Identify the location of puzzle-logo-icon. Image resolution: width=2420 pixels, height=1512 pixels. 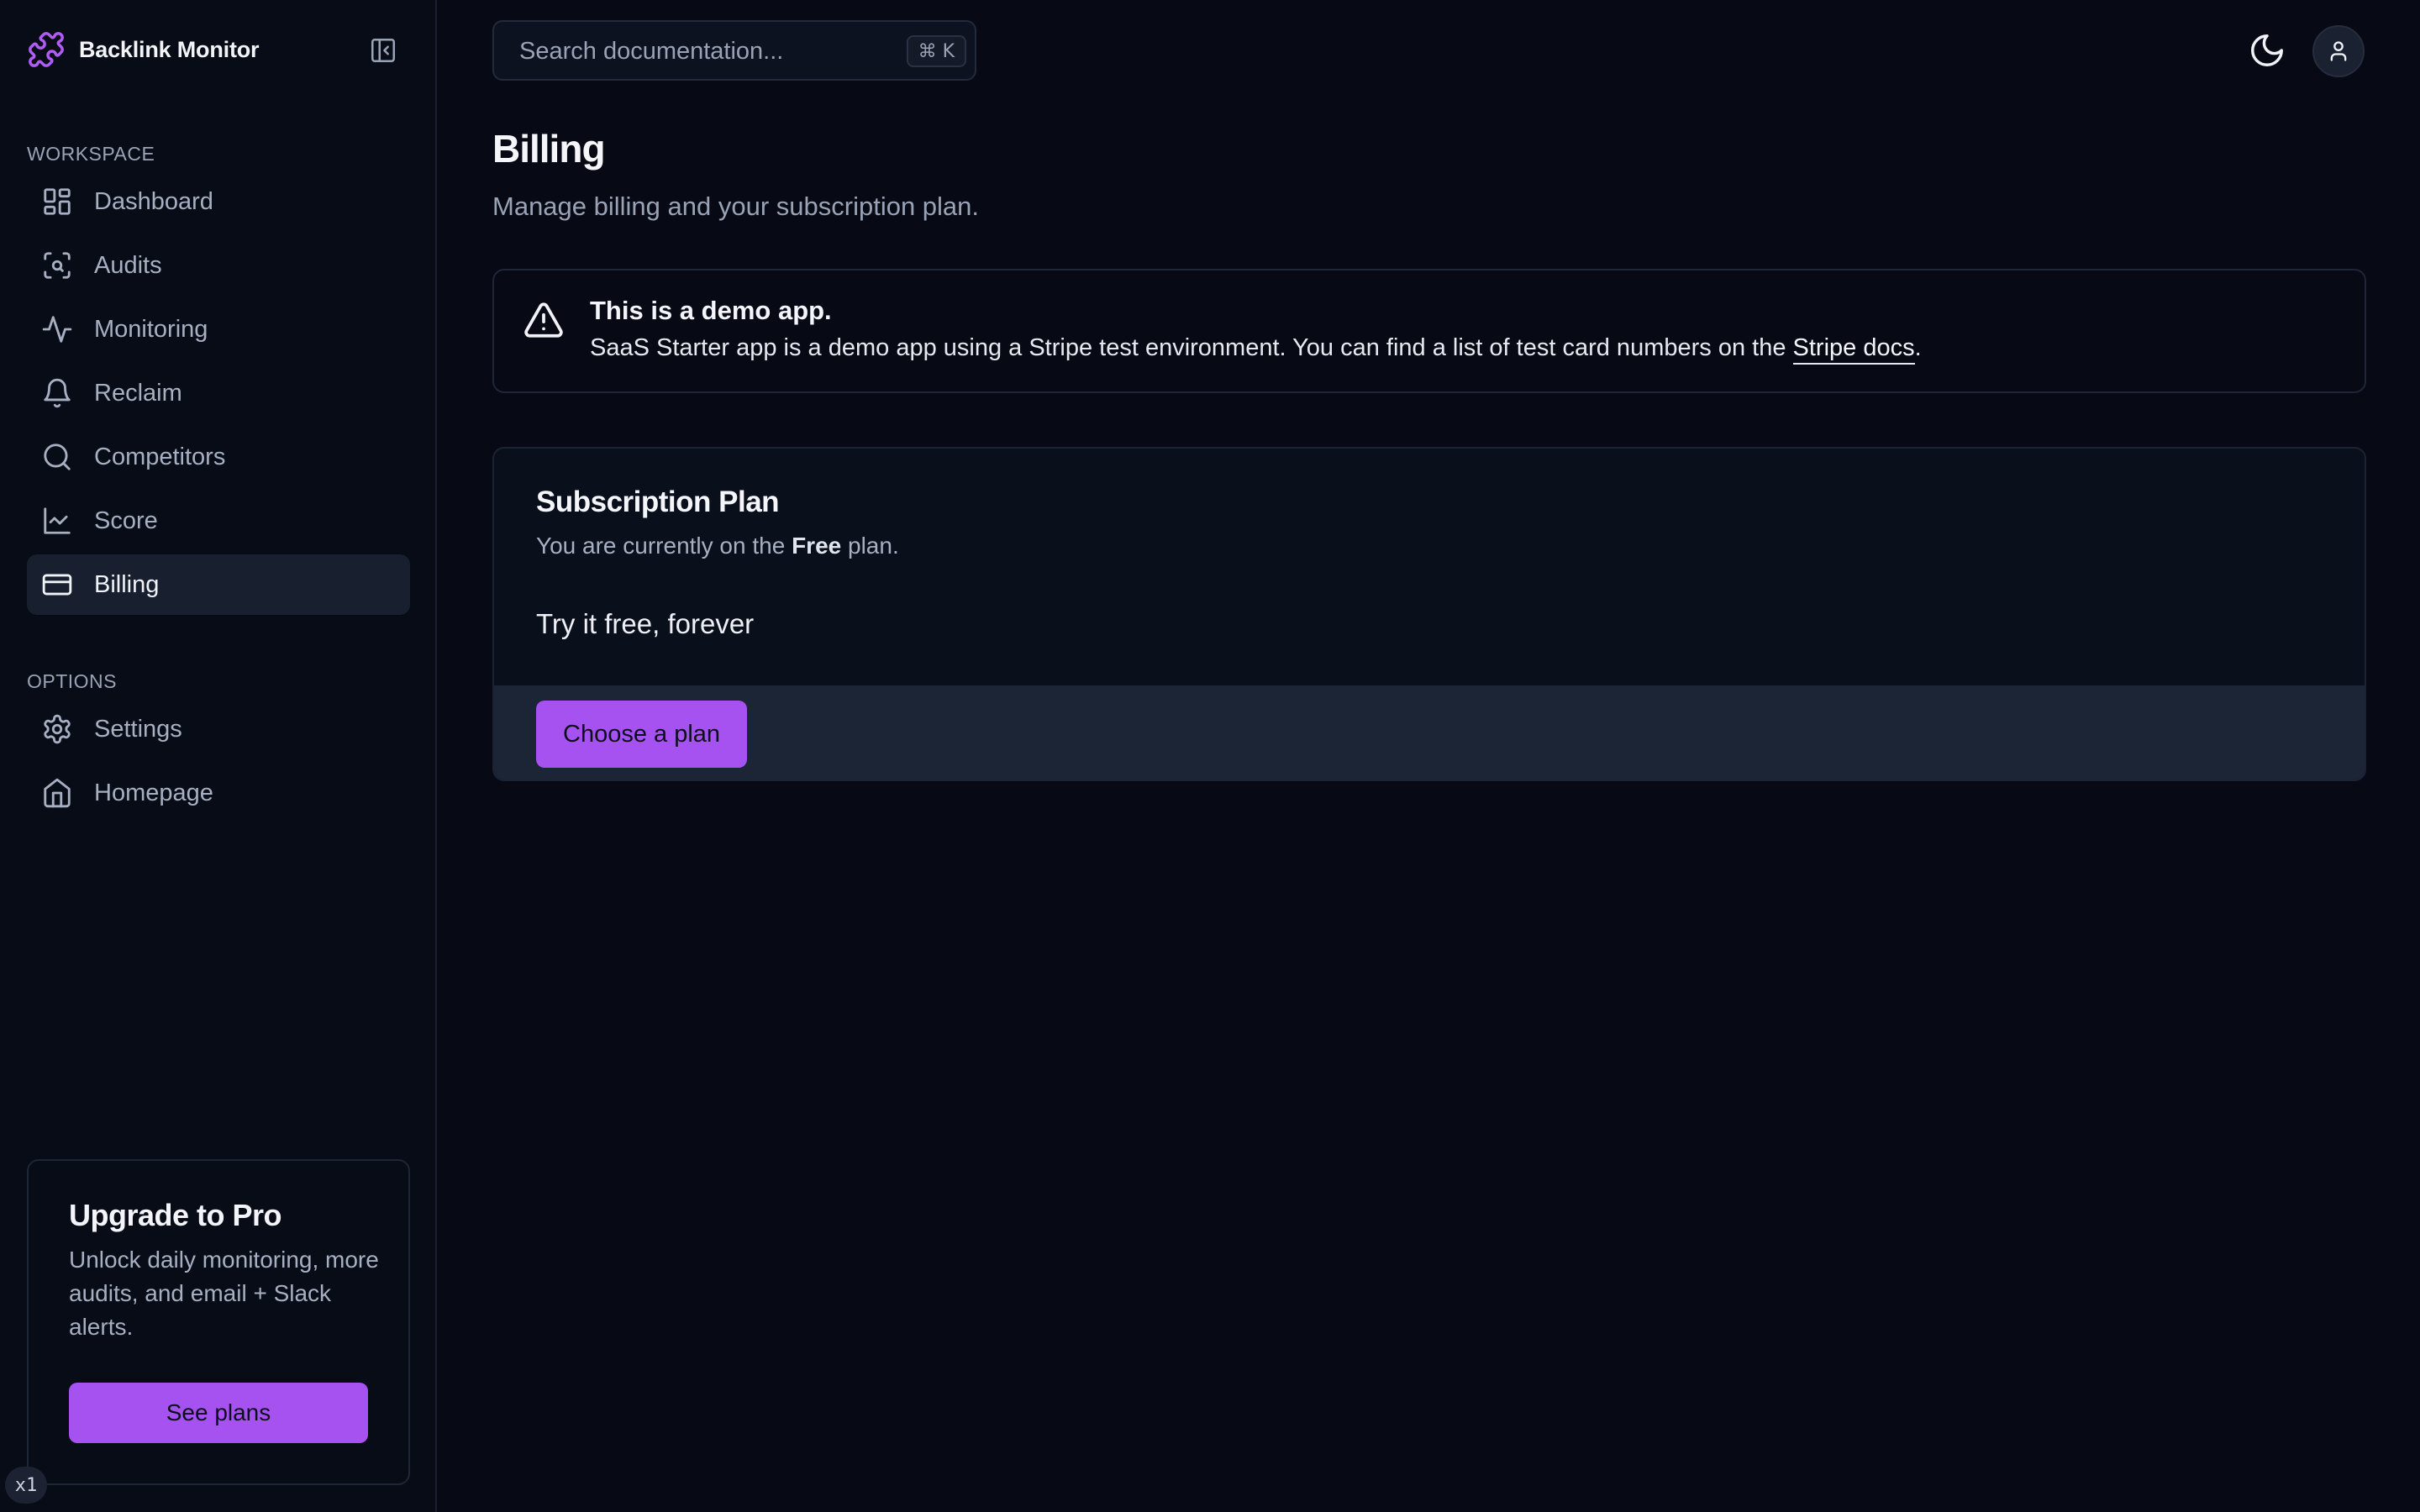
(46, 49).